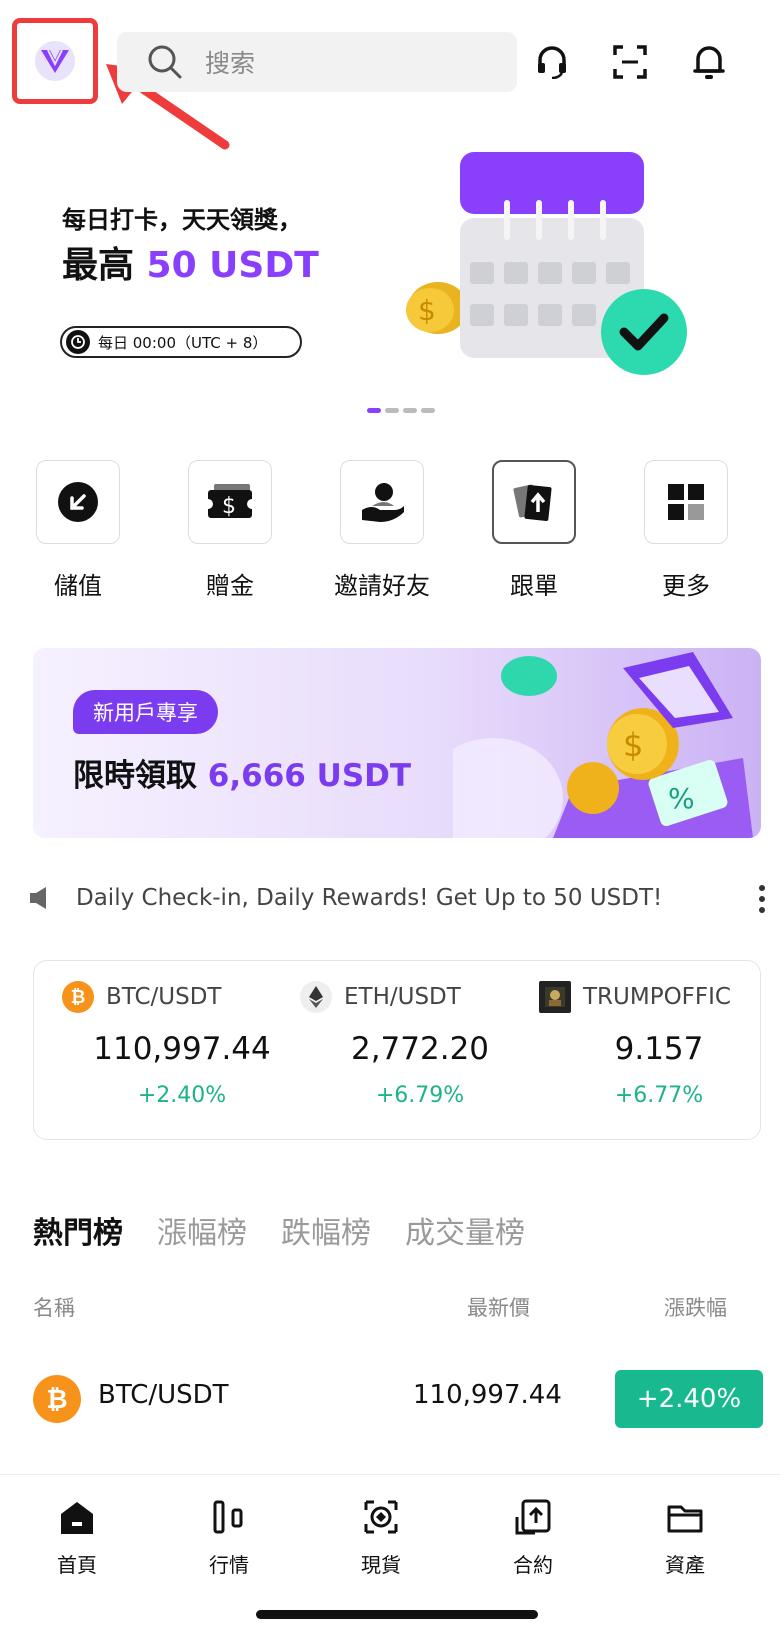 The height and width of the screenshot is (1630, 780). Describe the element at coordinates (420, 1095) in the screenshot. I see `market-change: +6.79%` at that location.